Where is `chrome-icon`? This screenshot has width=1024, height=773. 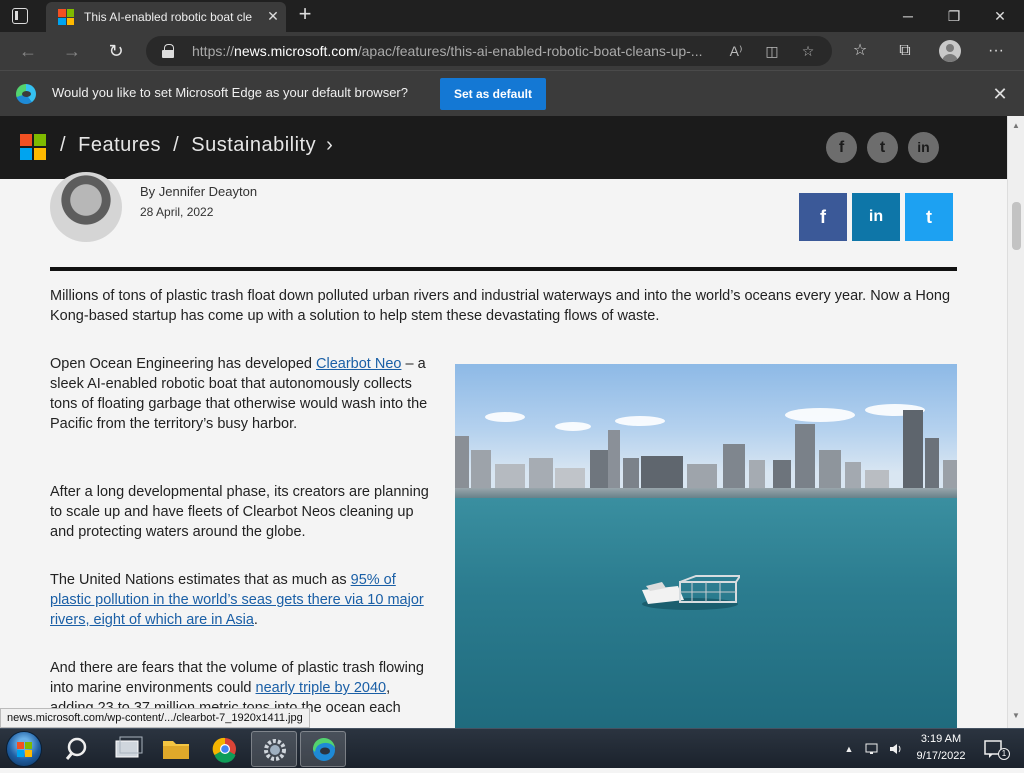
chrome-icon is located at coordinates (224, 750).